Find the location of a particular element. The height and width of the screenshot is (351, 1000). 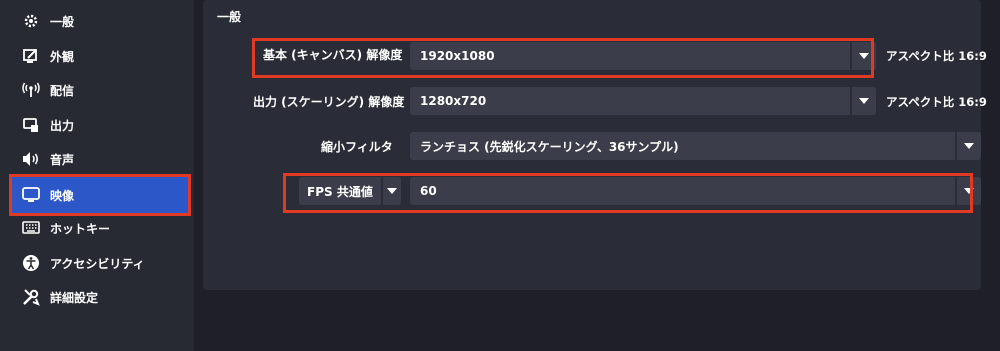

sidebar-item-label: 一般 is located at coordinates (62, 21).